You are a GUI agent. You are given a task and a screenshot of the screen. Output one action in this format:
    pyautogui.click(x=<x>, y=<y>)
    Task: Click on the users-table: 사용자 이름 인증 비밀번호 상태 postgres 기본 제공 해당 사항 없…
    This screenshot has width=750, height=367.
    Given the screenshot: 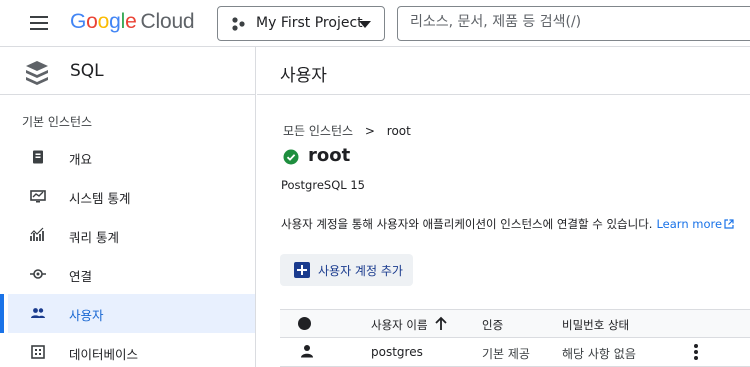 What is the action you would take?
    pyautogui.click(x=515, y=338)
    